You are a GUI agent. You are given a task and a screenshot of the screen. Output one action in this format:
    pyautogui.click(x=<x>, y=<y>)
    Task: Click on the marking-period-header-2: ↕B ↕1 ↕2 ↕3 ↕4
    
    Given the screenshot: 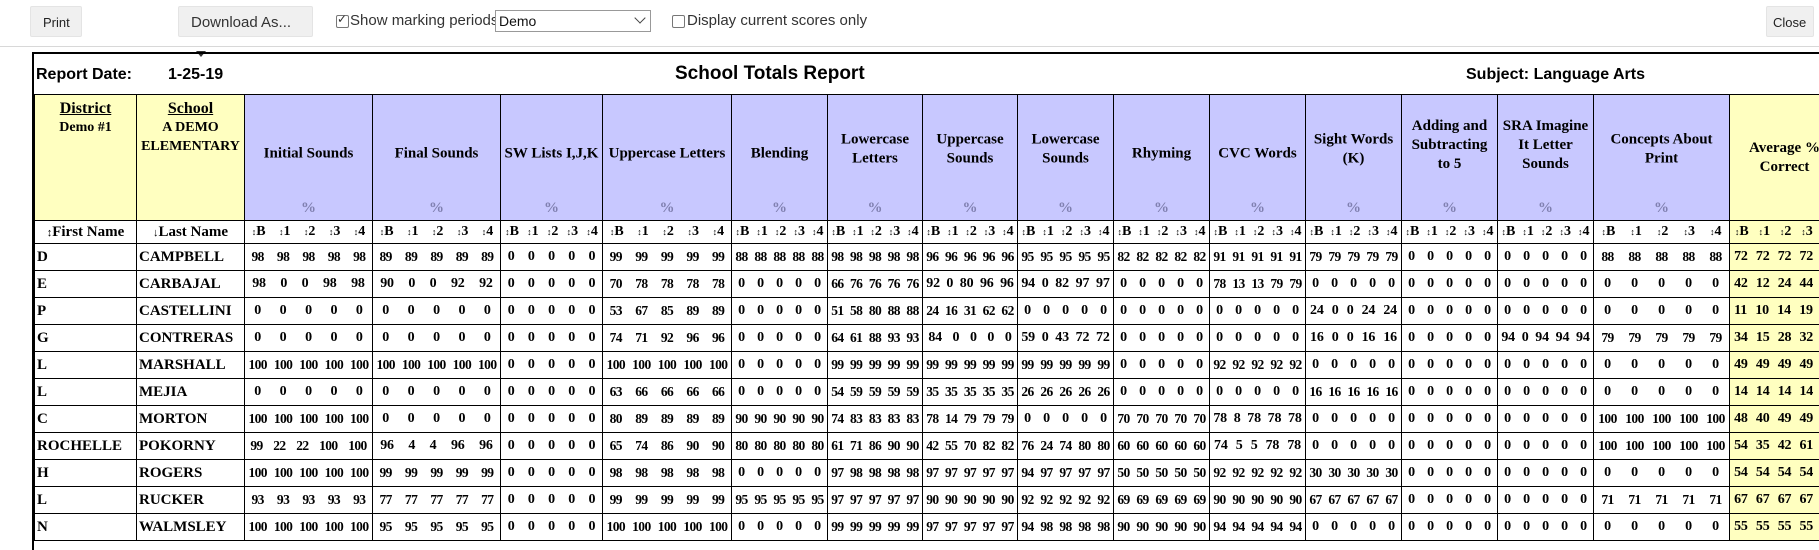 What is the action you would take?
    pyautogui.click(x=436, y=232)
    